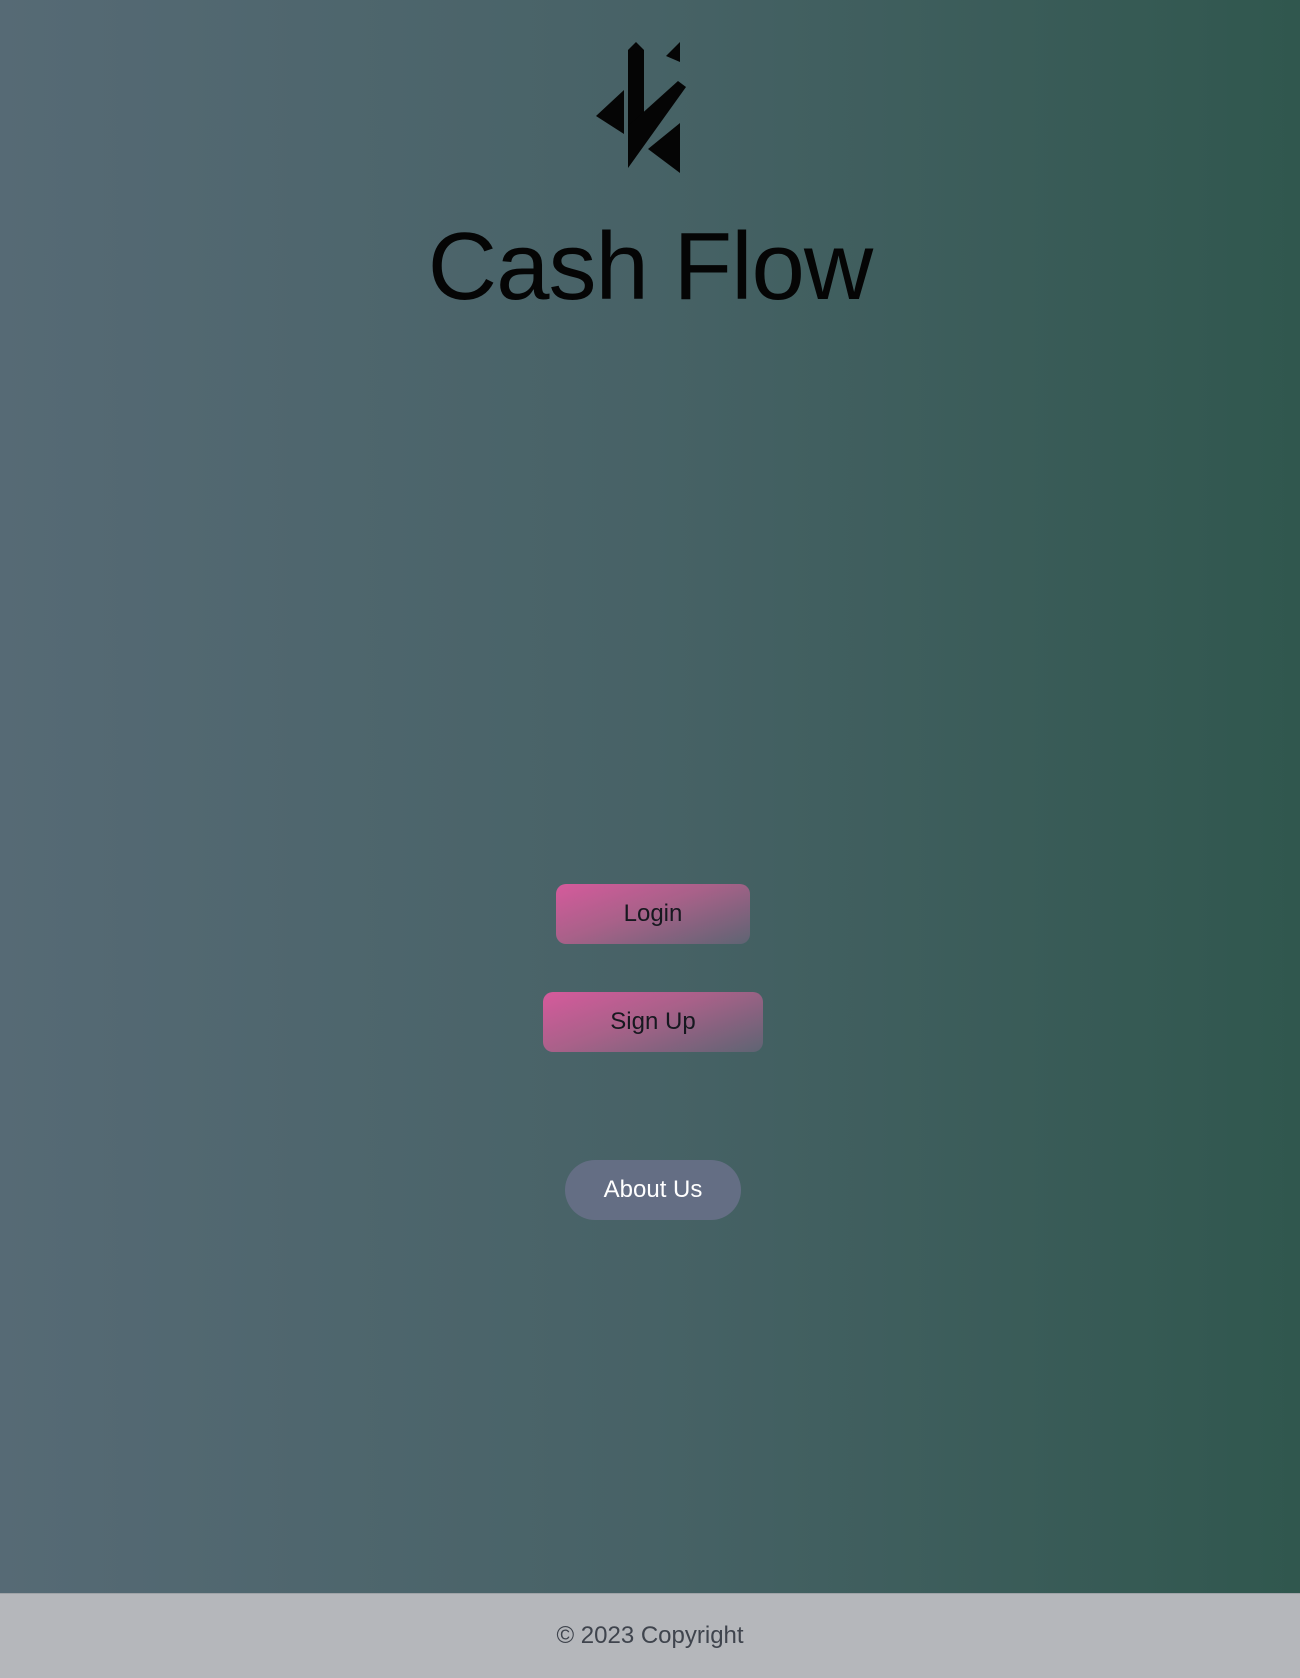 This screenshot has width=1300, height=1678. I want to click on page-title: Cash Flow, so click(650, 266).